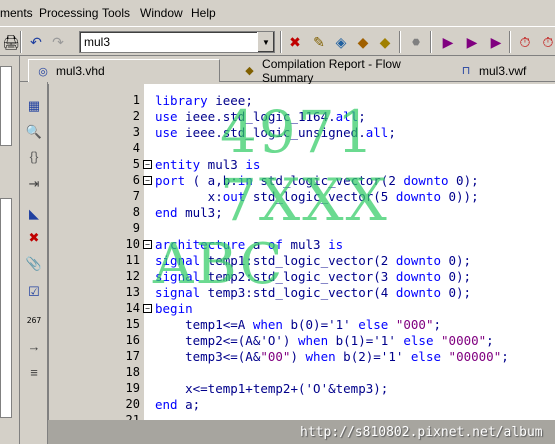 The width and height of the screenshot is (555, 444). I want to click on tab-compilation-report: ◆ Compilation Report - Flow Summary, so click(343, 70).